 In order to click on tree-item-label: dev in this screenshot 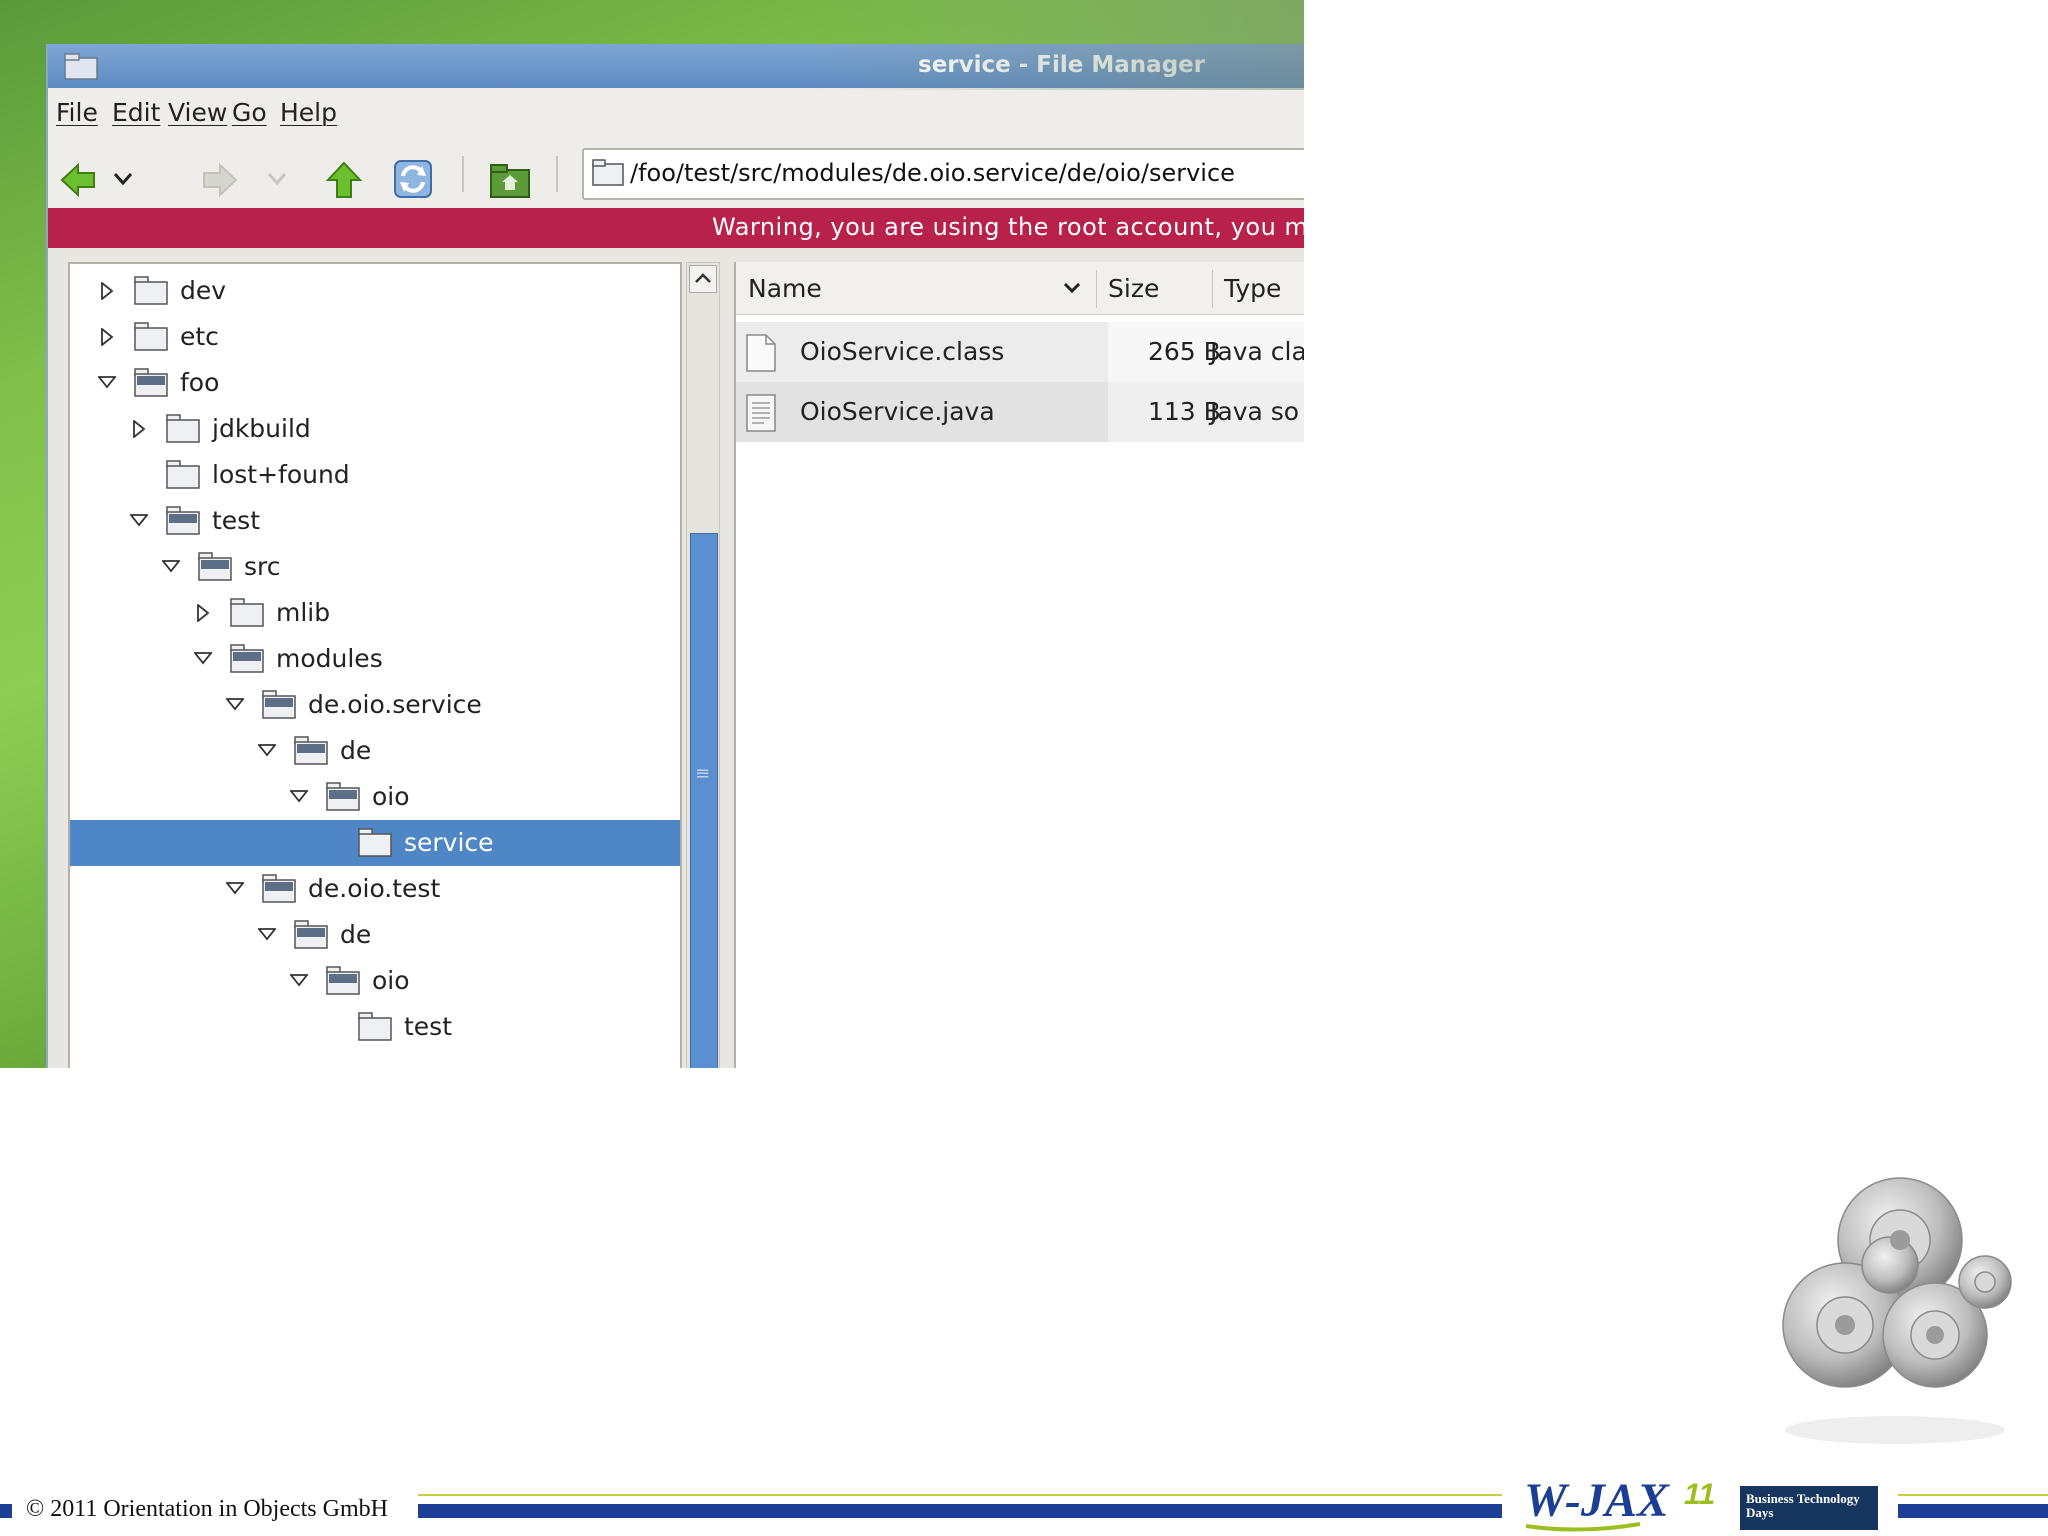, I will do `click(203, 290)`.